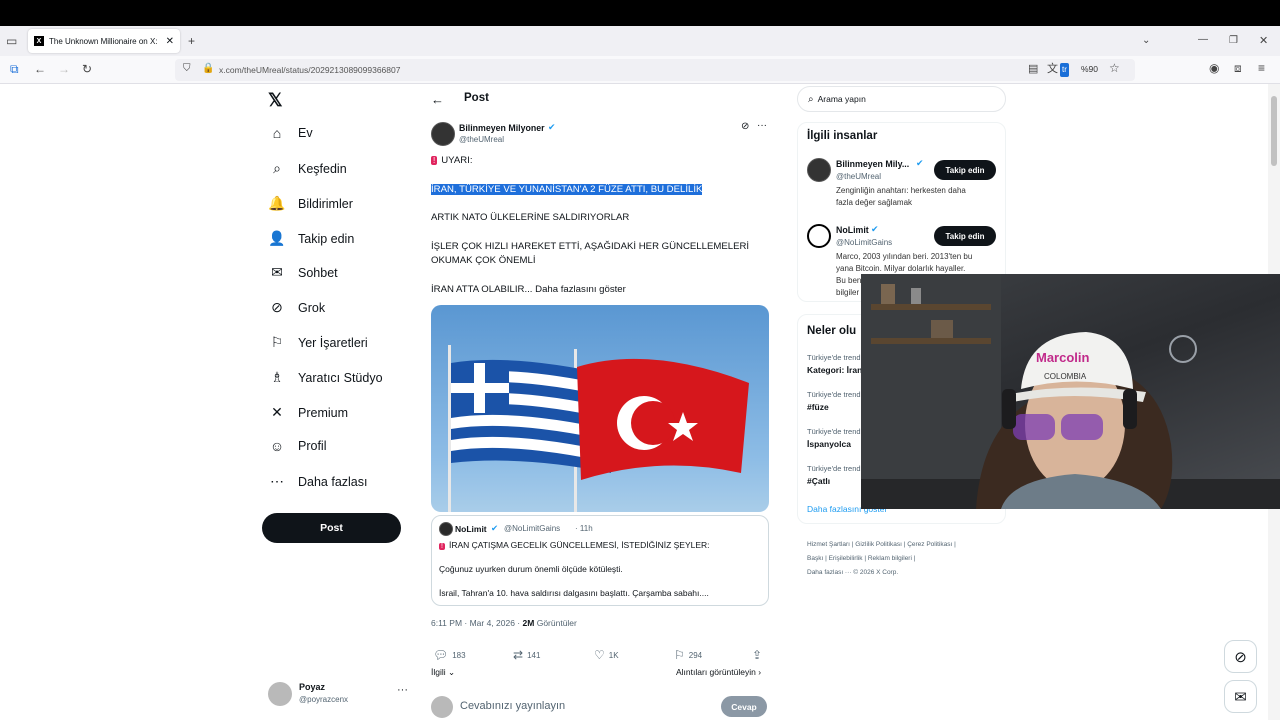  I want to click on translate-icon: 文, so click(1052, 69).